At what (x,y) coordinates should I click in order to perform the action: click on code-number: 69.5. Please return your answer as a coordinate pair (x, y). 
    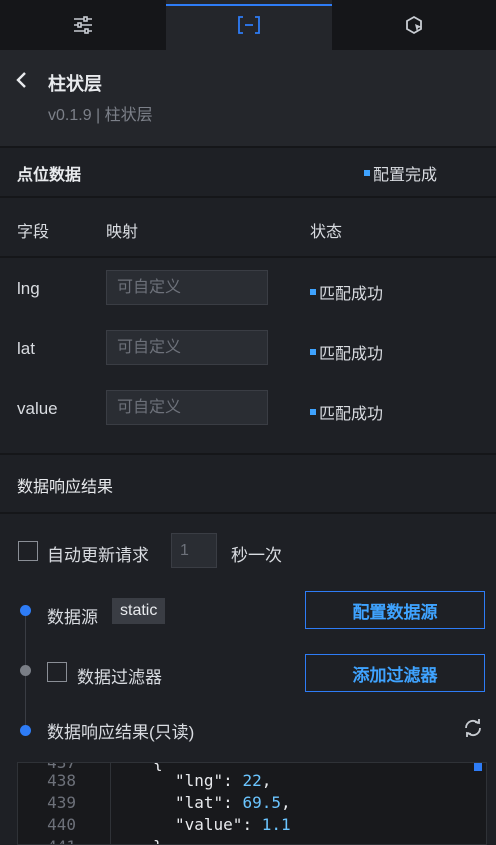
    Looking at the image, I should click on (261, 802).